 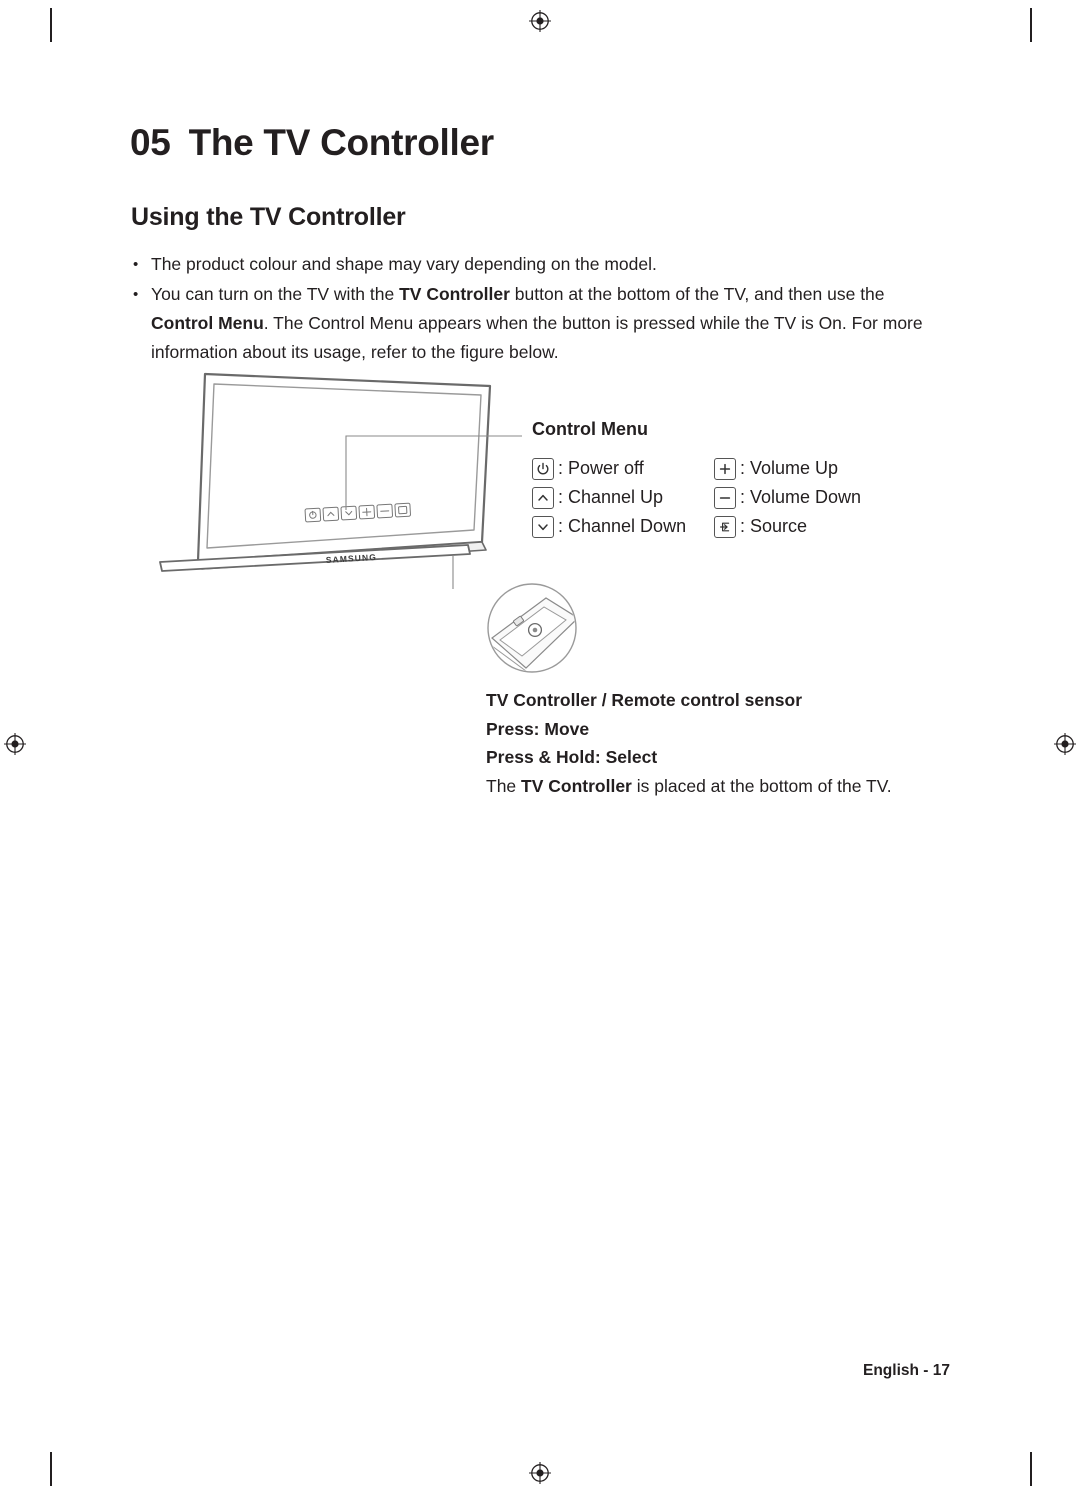 What do you see at coordinates (611, 497) in the screenshot?
I see `legend-label: : Channel Up` at bounding box center [611, 497].